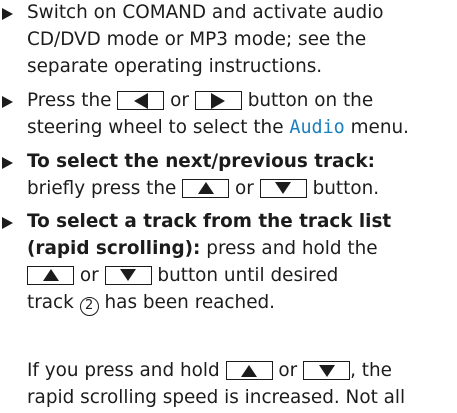 Image resolution: width=457 pixels, height=413 pixels. I want to click on instruction-line: CD/DVD mode or MP3 mode; see the, so click(197, 39).